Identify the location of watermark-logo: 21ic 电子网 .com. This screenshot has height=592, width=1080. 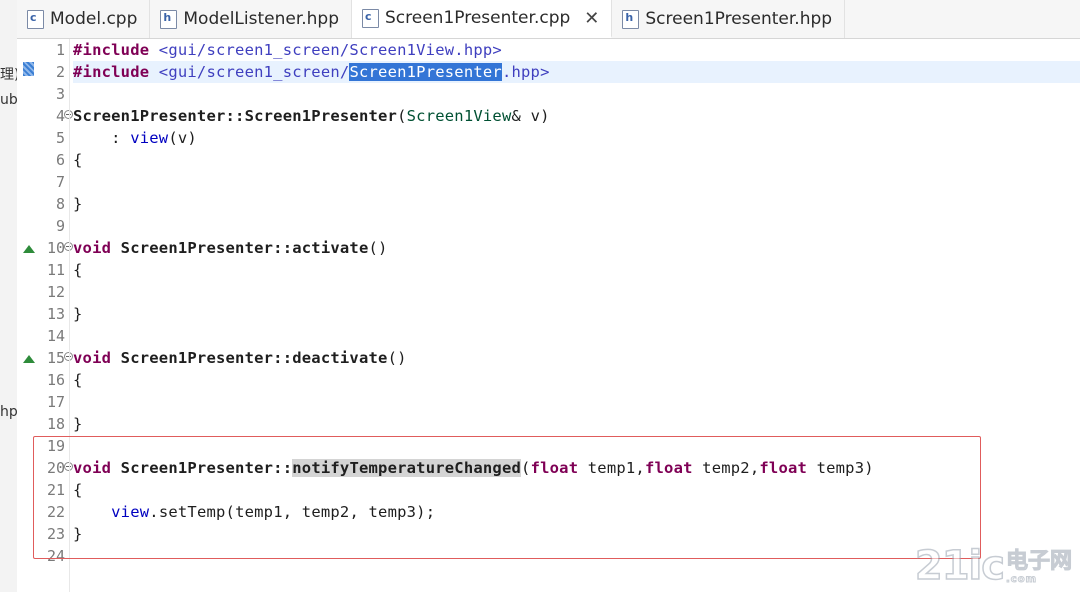
(993, 566).